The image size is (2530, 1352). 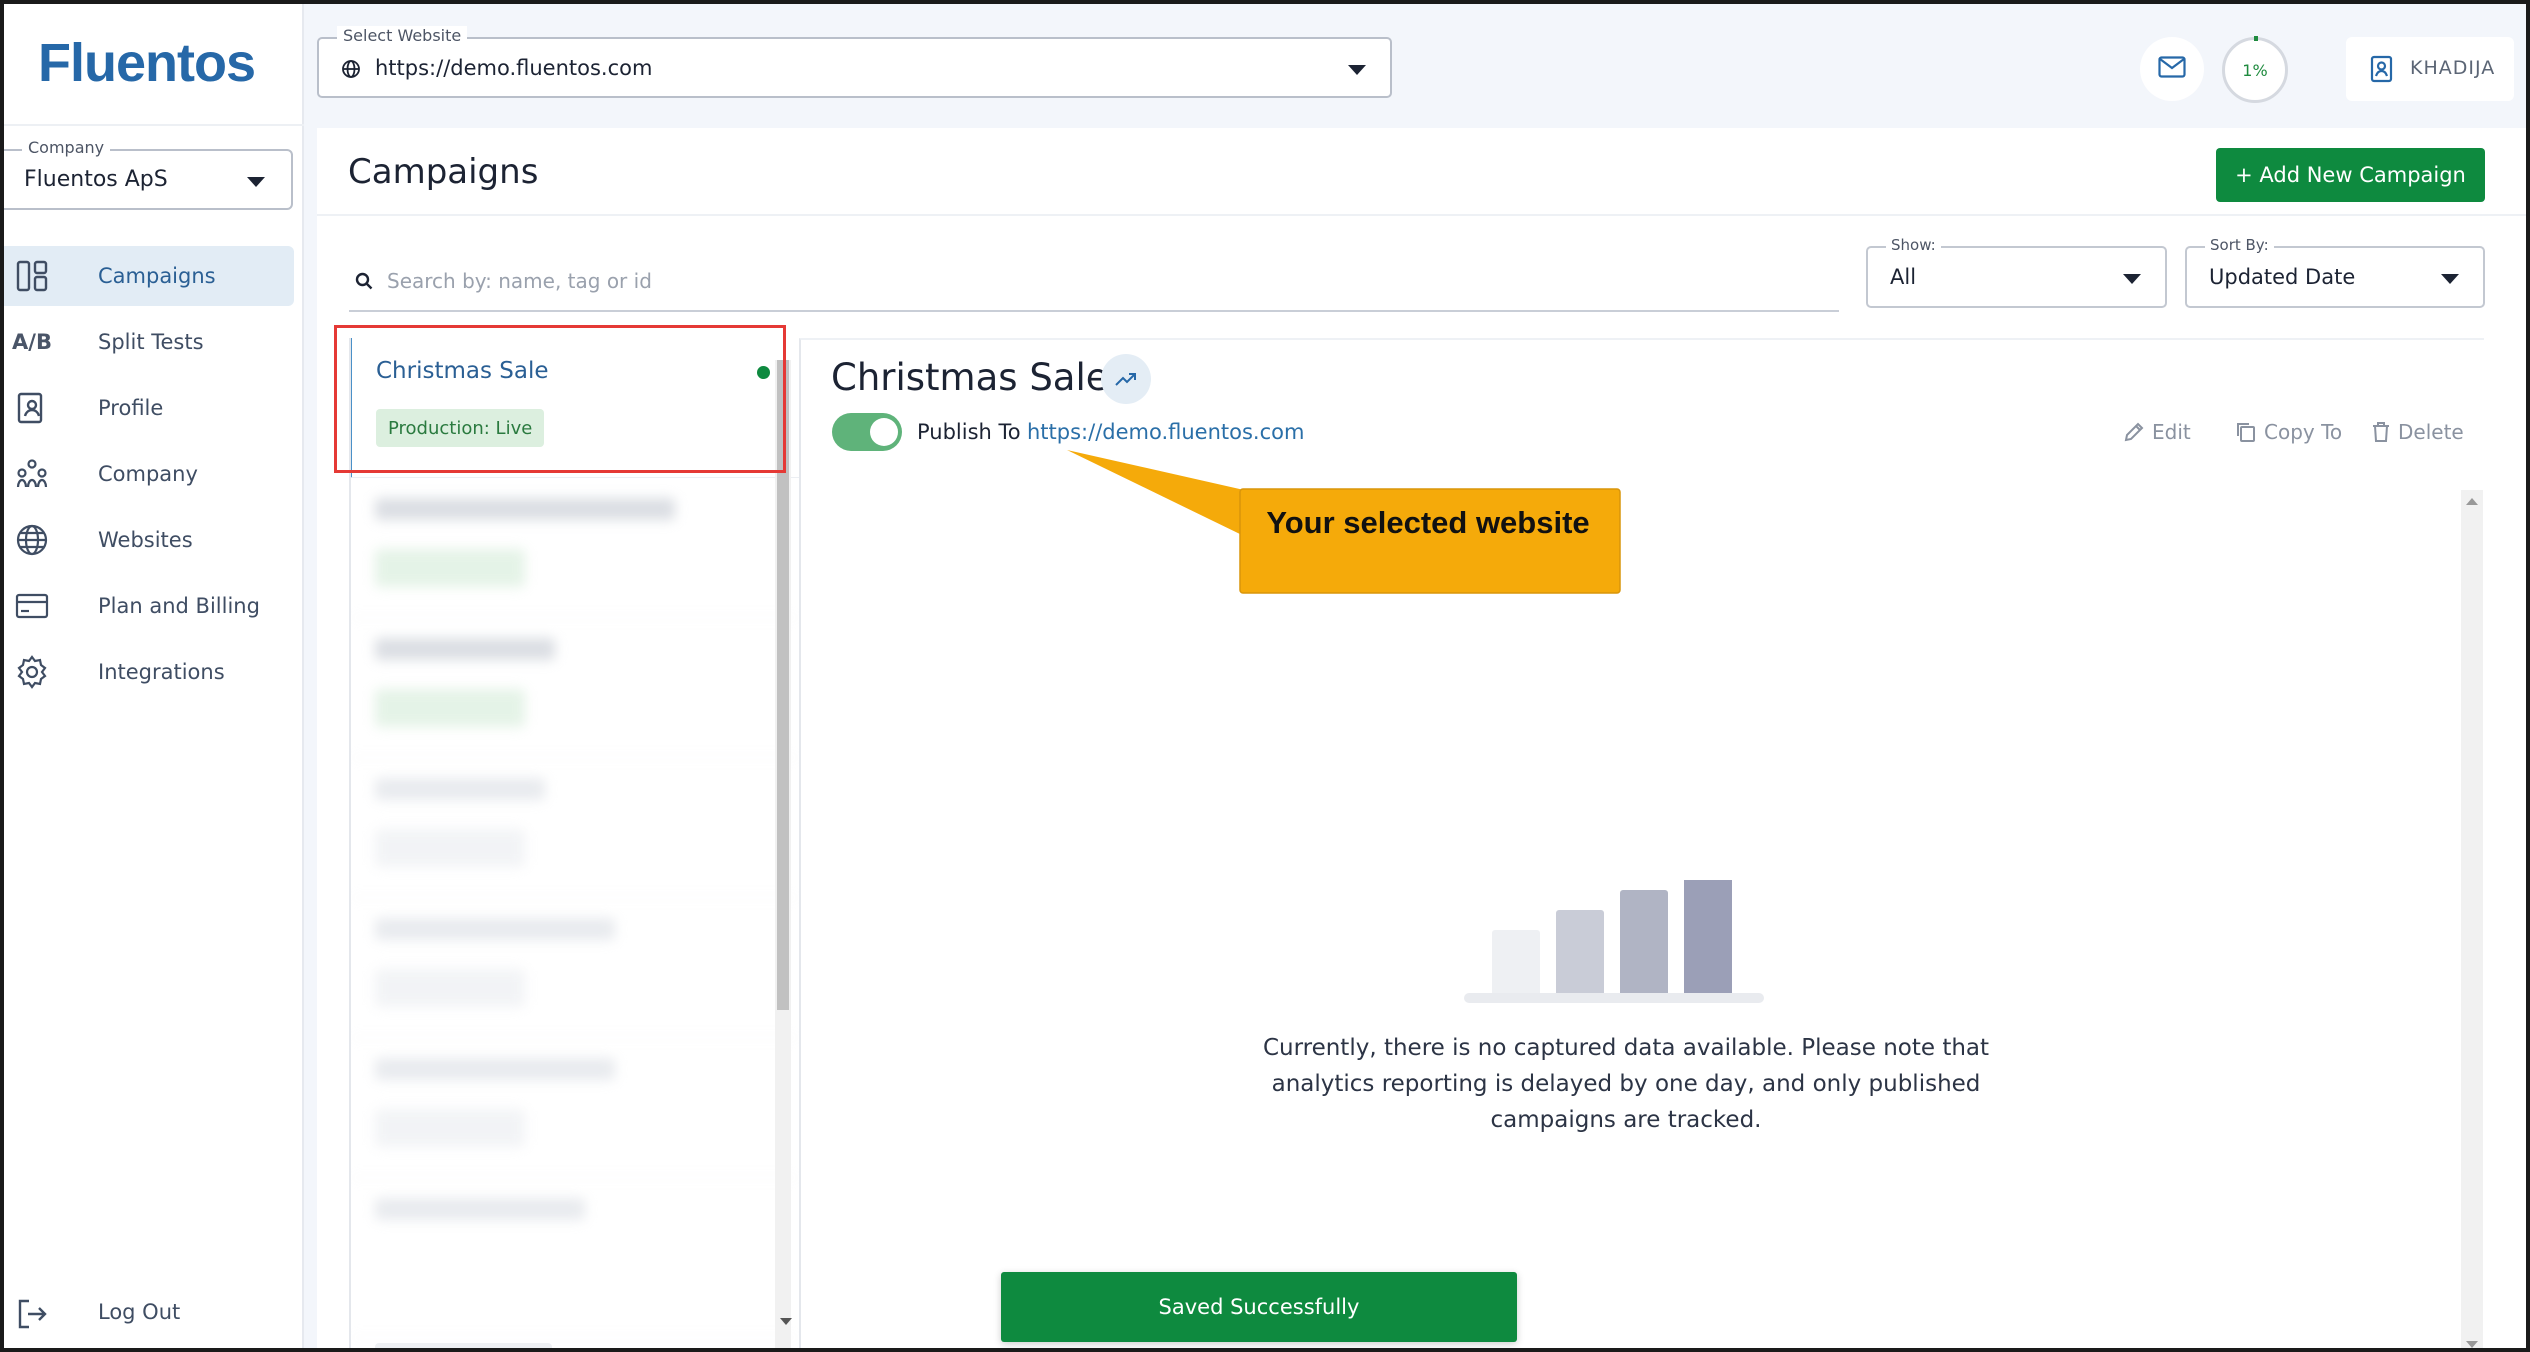 I want to click on campaign-list: Christmas Sale Production: Live, so click(x=574, y=843).